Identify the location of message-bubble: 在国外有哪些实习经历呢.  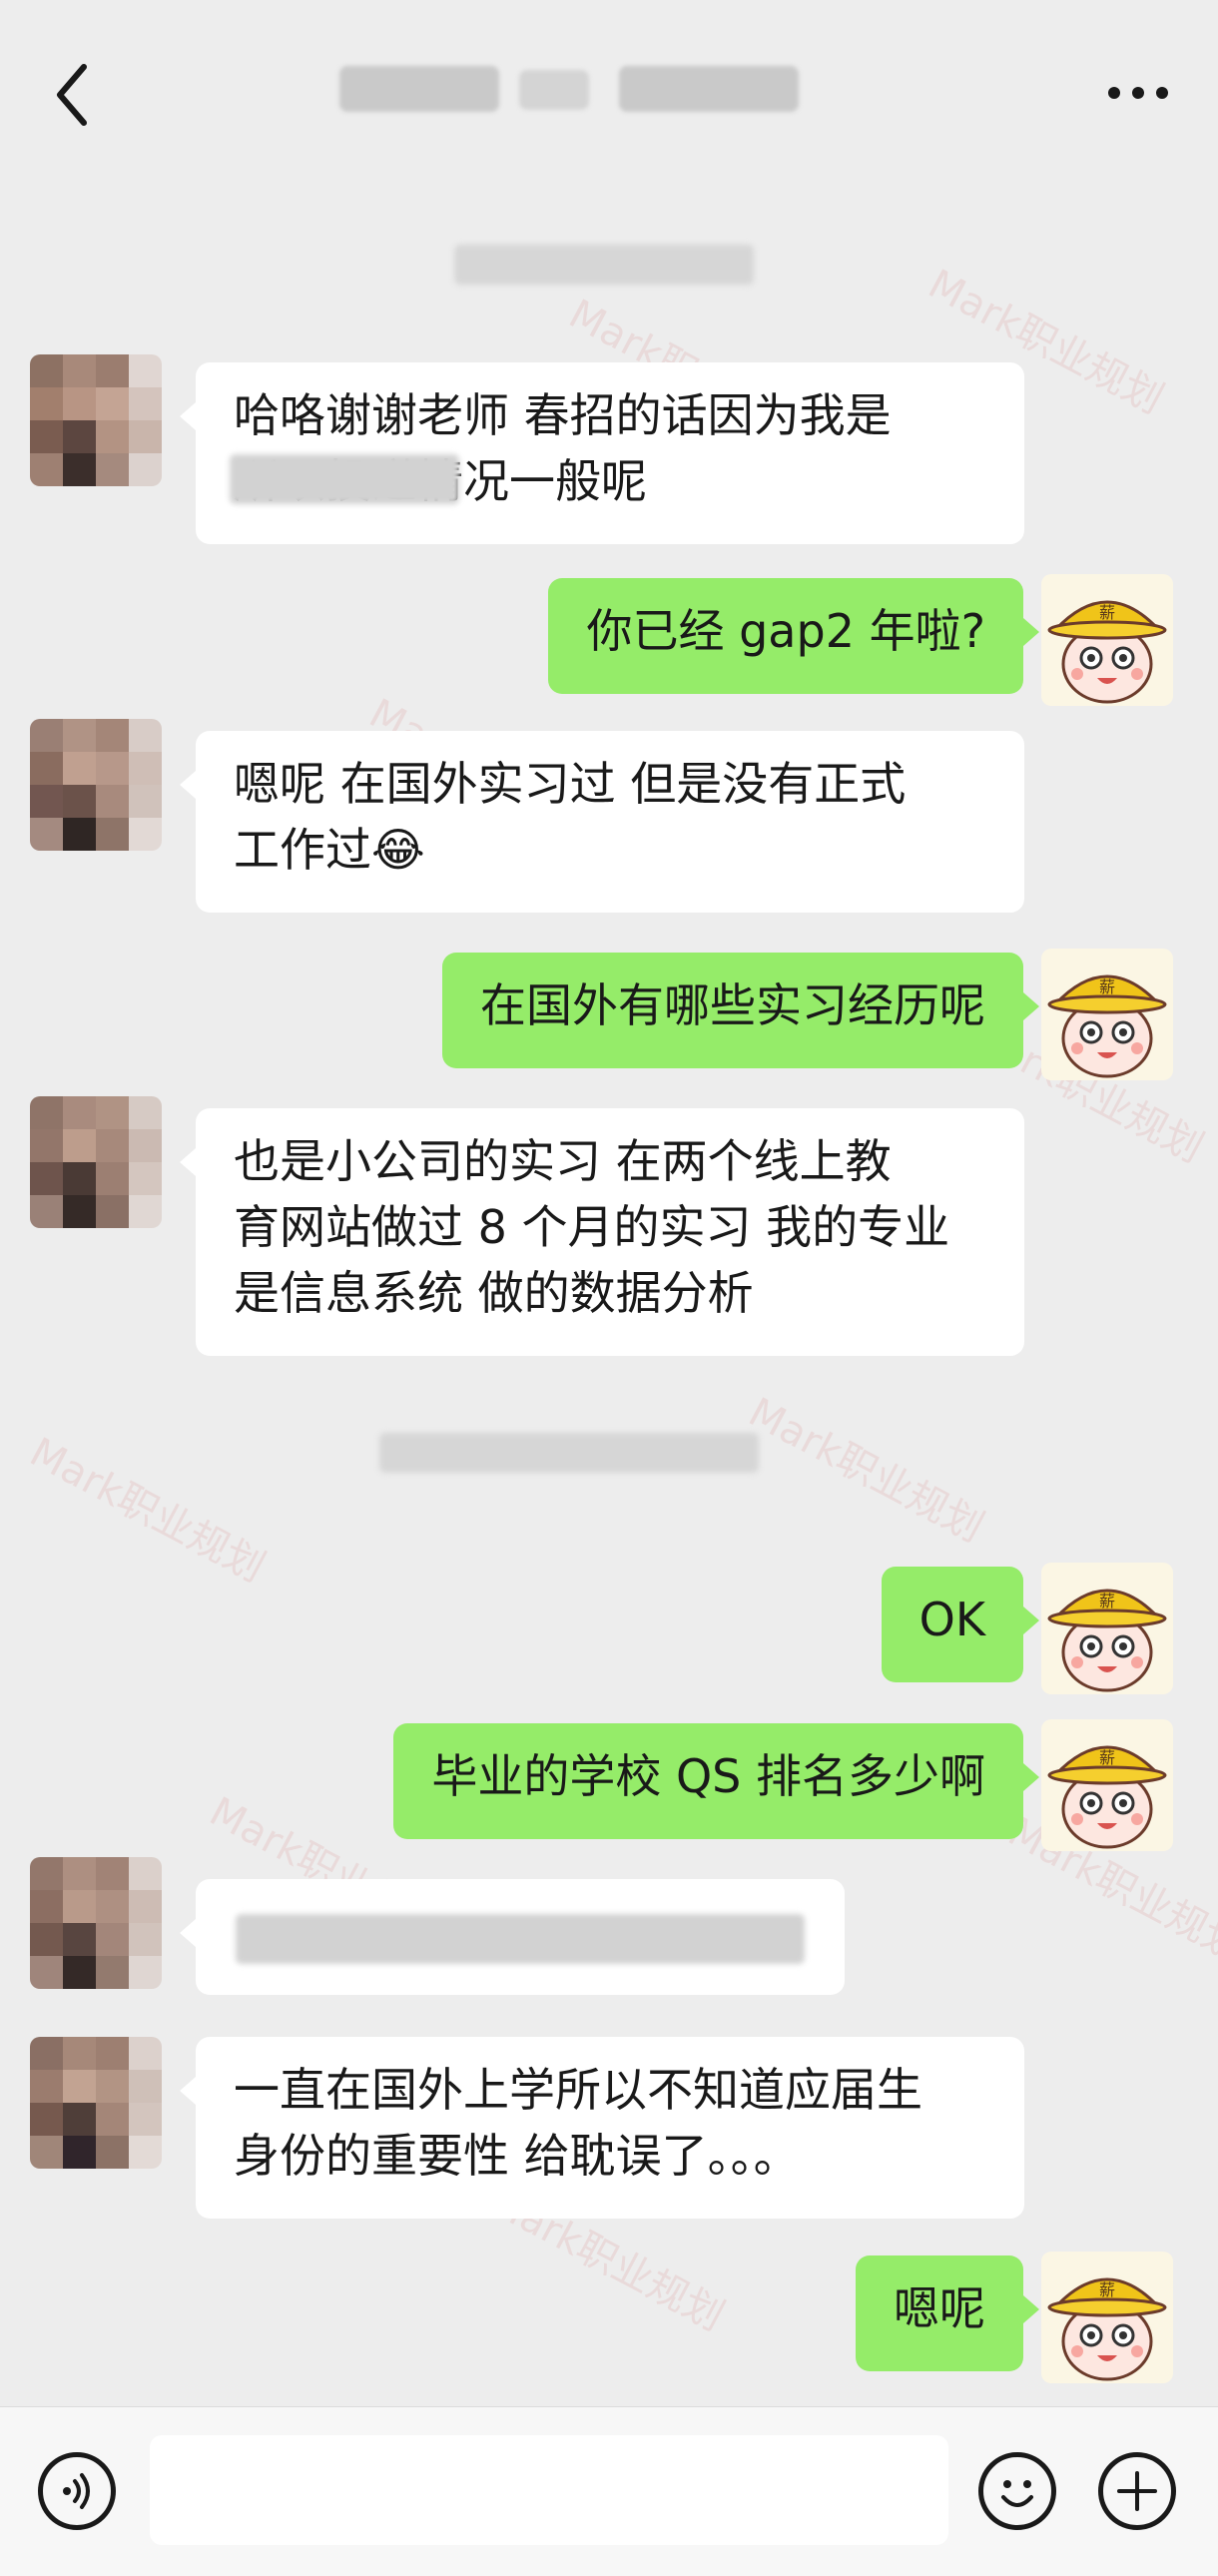
(741, 1011).